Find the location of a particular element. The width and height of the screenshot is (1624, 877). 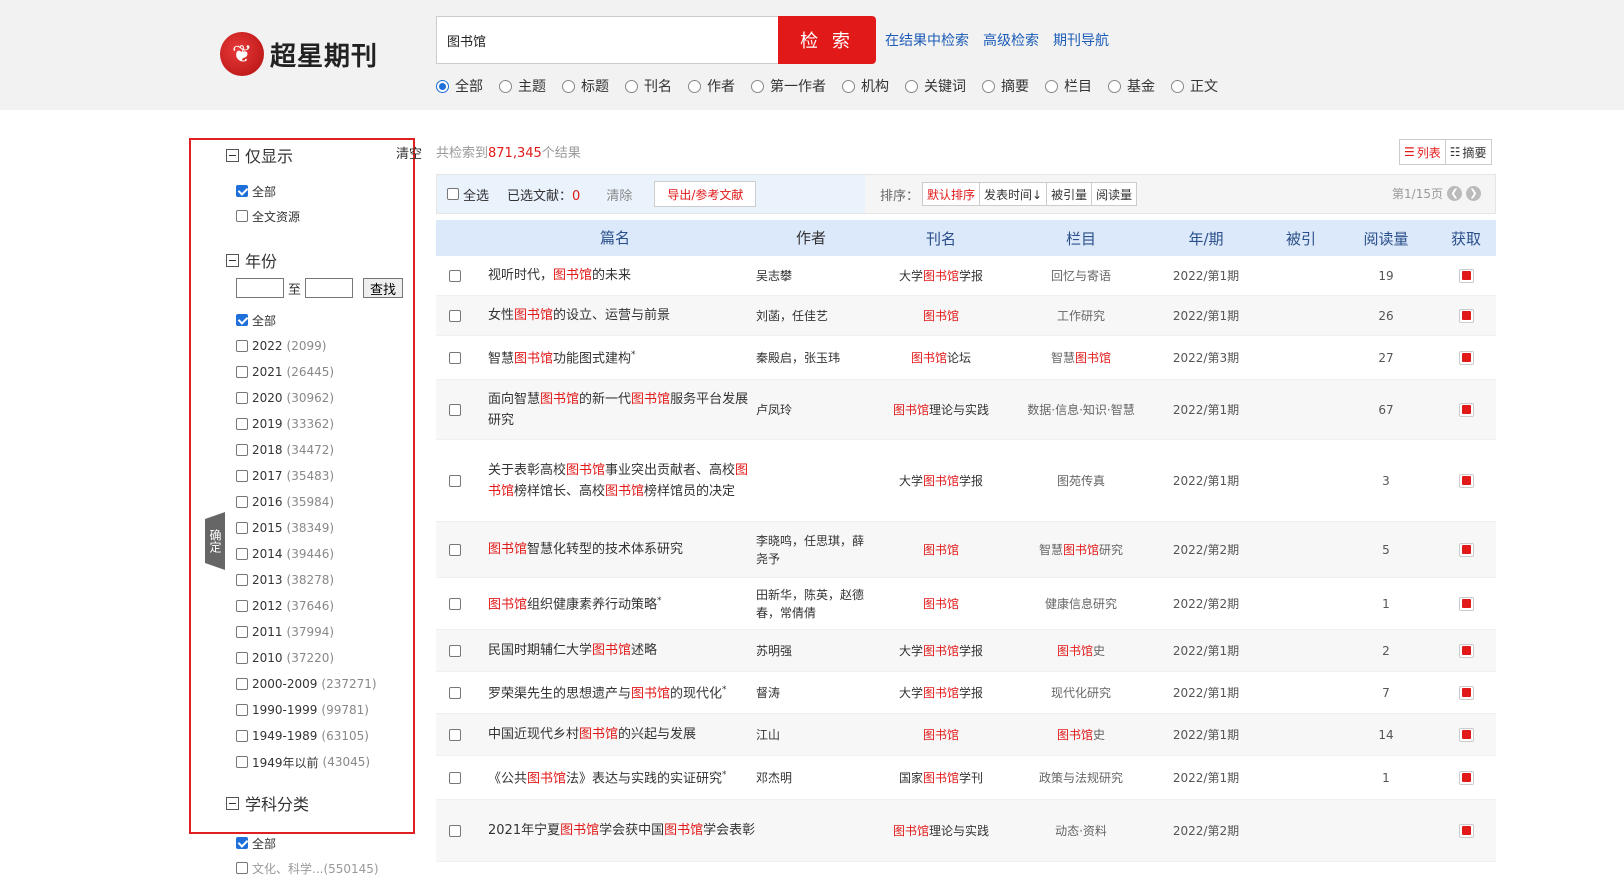

article-author: 吴志攀 is located at coordinates (811, 276).